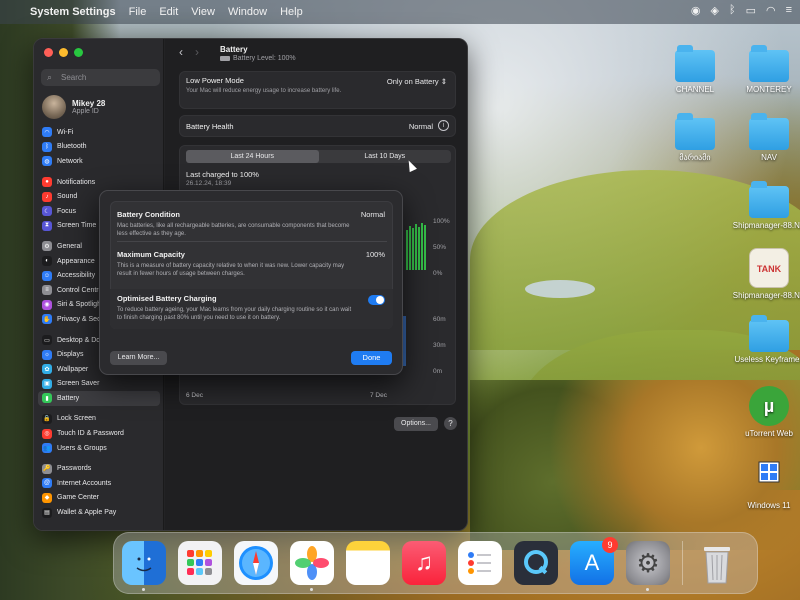 The width and height of the screenshot is (800, 600). I want to click on sidebar-item-label: Focus, so click(67, 211).